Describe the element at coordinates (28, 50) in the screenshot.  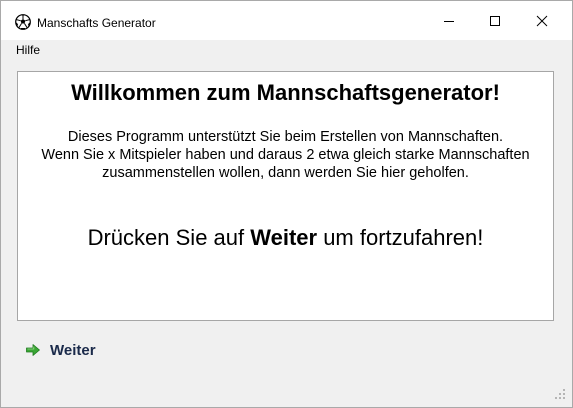
I see `menu-item-hilfe: Hilfe` at that location.